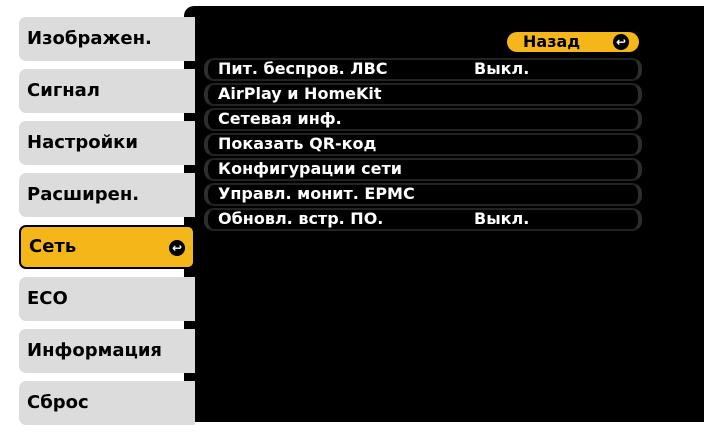  I want to click on menu-item-wireless-lan: Пит. беспров. ЛВС Выкл., so click(423, 69).